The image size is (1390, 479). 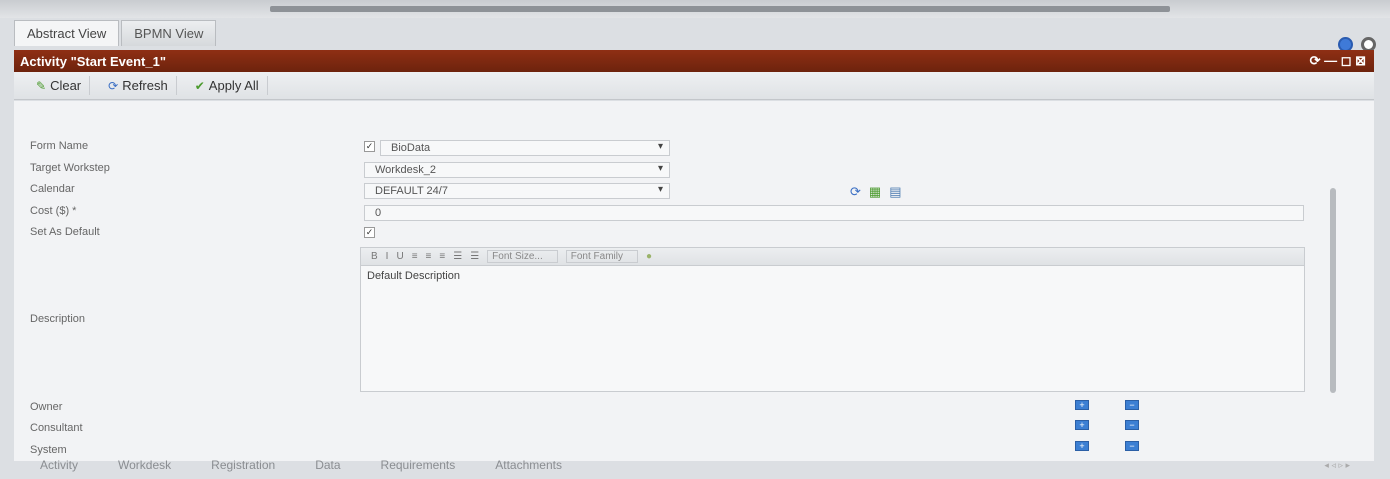 I want to click on refresh-icon: ⟳, so click(x=113, y=85).